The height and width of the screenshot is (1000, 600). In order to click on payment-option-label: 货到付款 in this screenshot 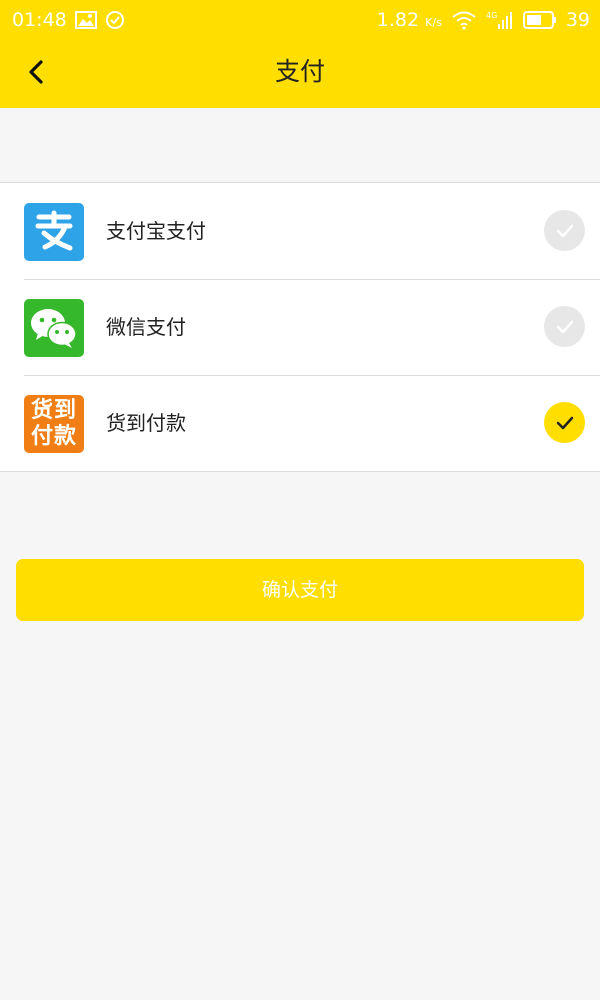, I will do `click(146, 423)`.